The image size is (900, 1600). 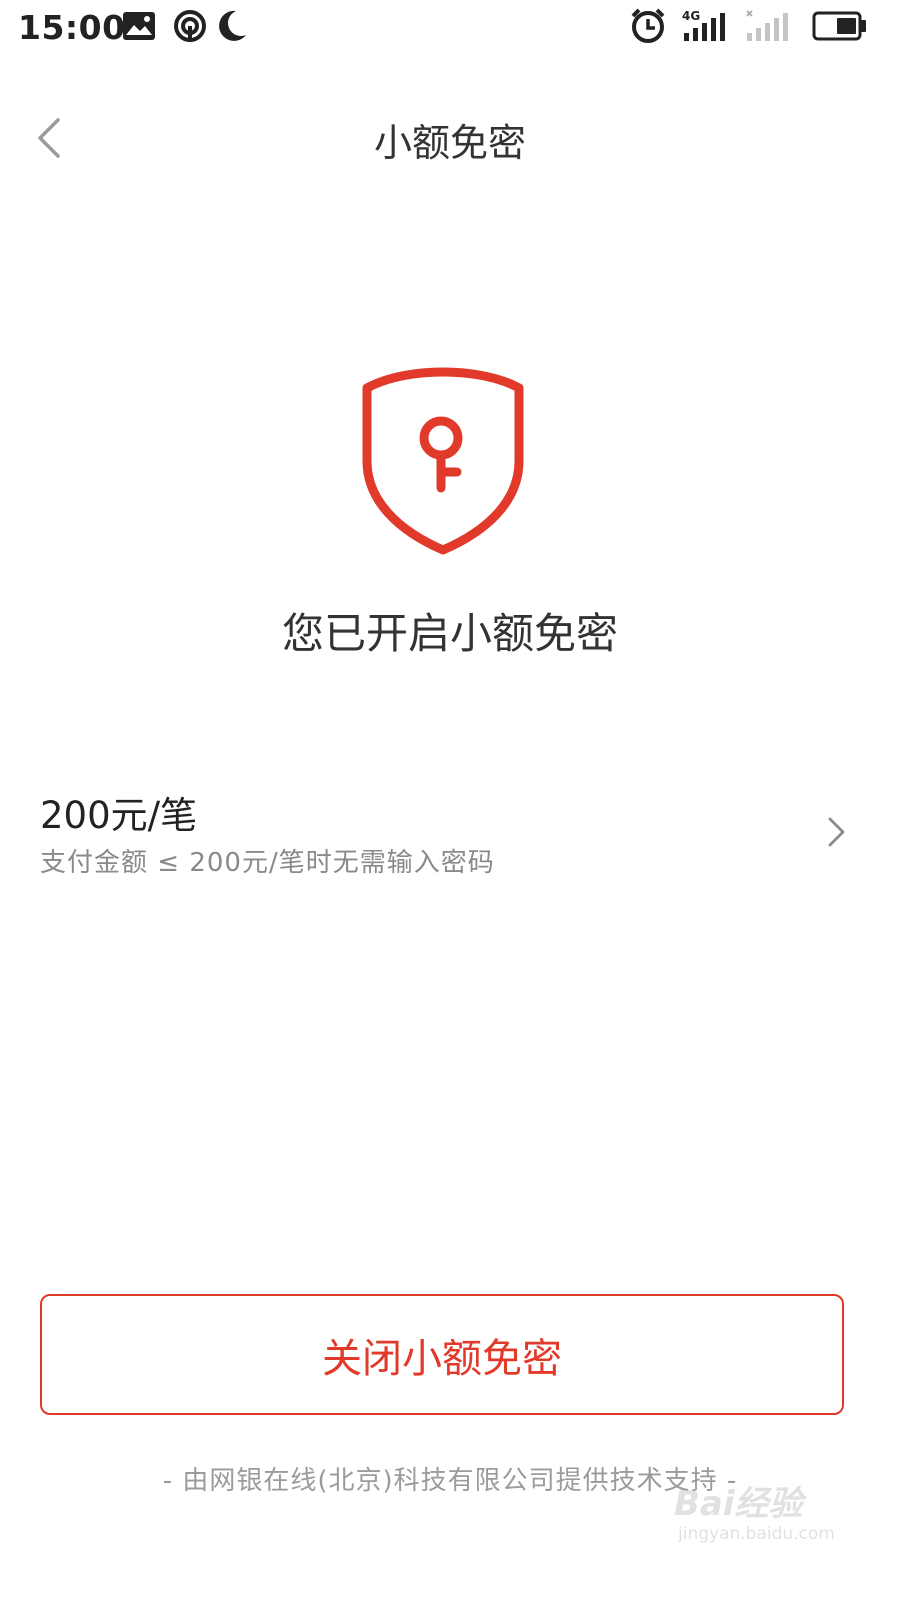 I want to click on chevron-right-icon, so click(x=836, y=832).